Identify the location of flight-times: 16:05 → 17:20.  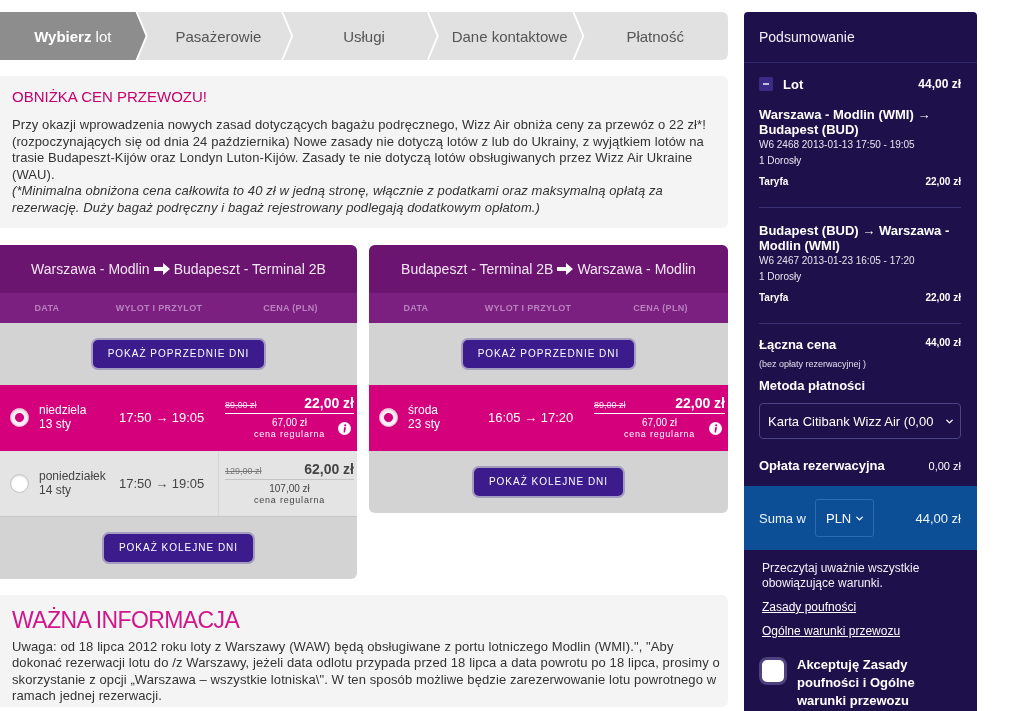
(531, 417).